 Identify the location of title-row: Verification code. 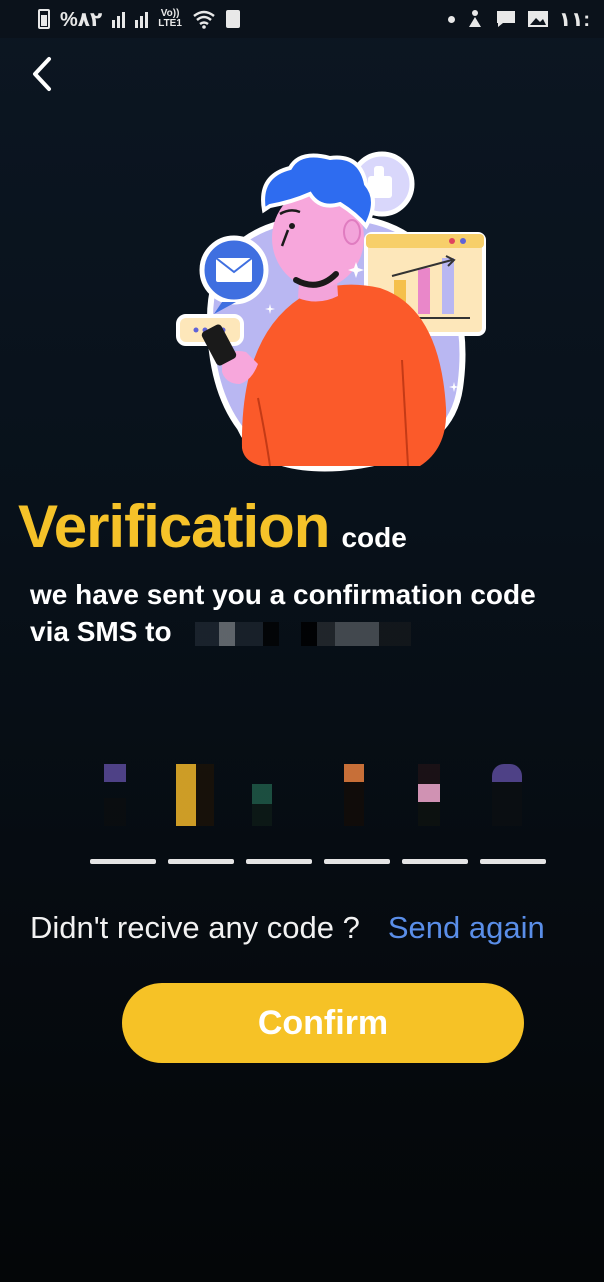
(212, 526).